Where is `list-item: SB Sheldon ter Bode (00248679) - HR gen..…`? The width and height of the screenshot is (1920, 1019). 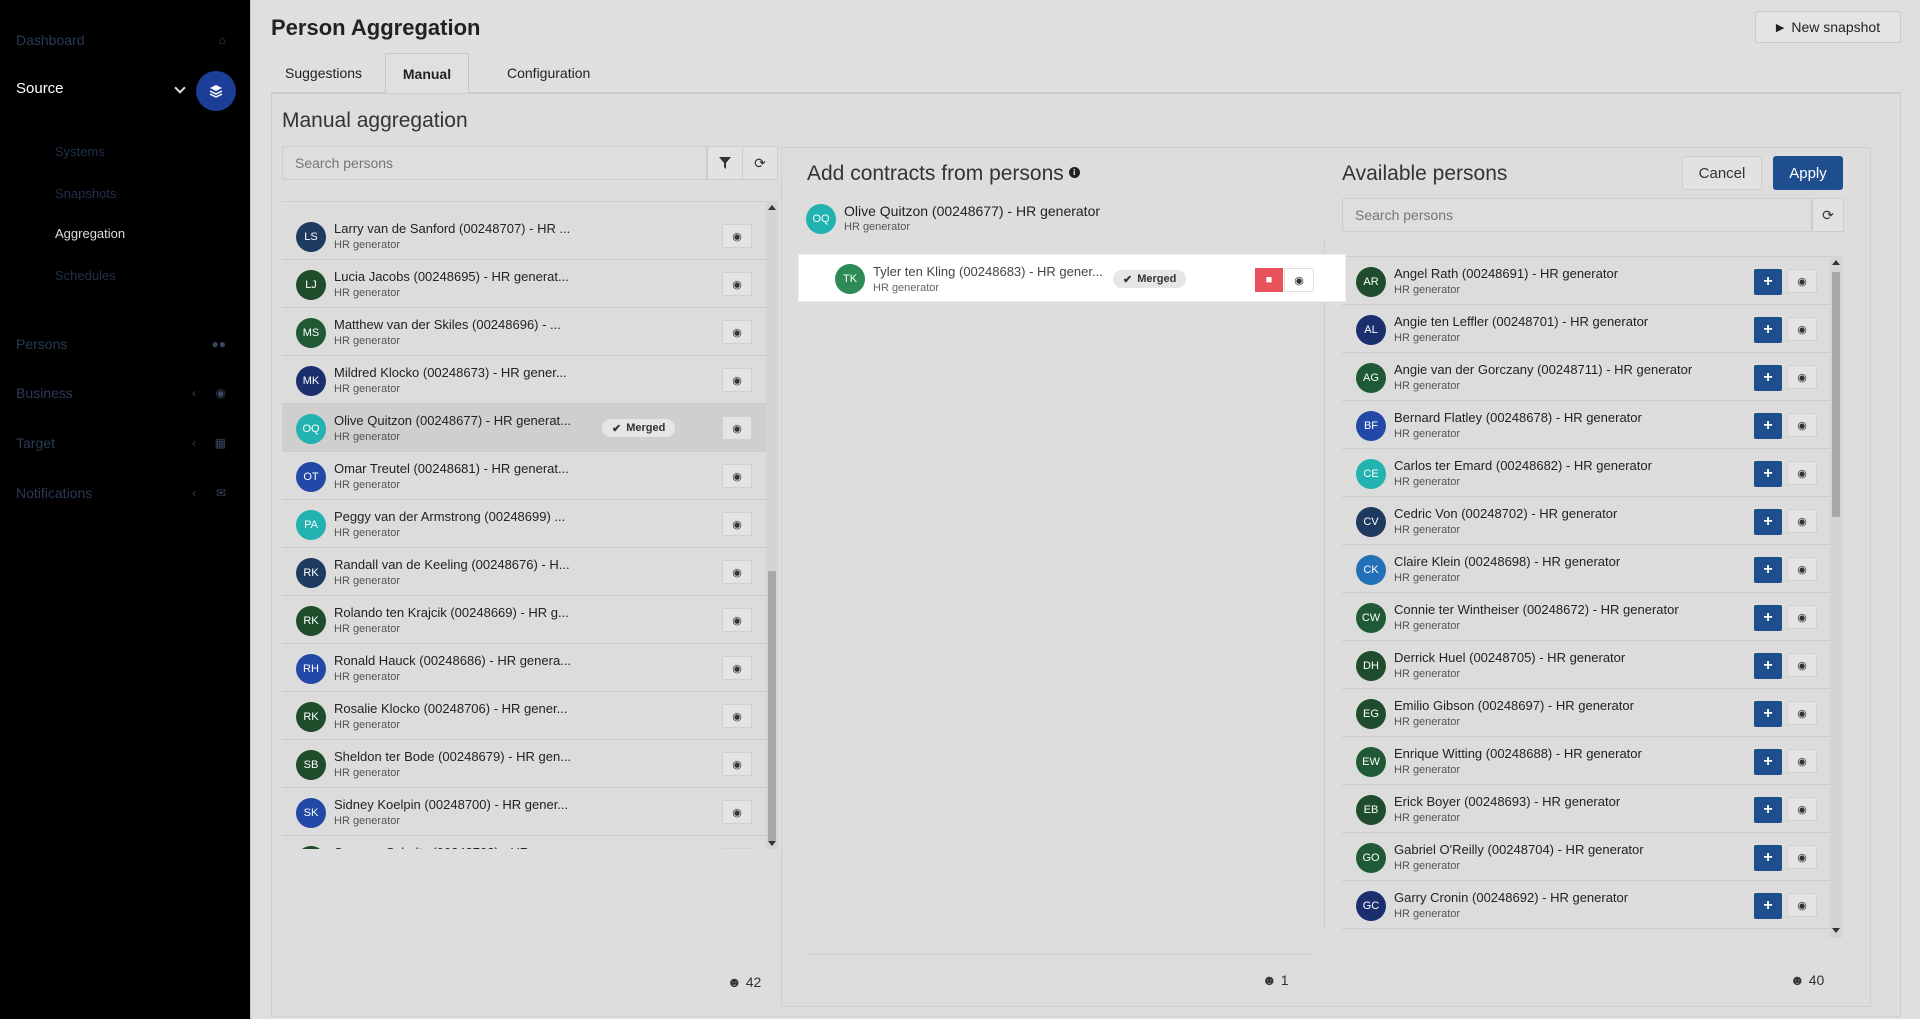
list-item: SB Sheldon ter Bode (00248679) - HR gen..… is located at coordinates (524, 764).